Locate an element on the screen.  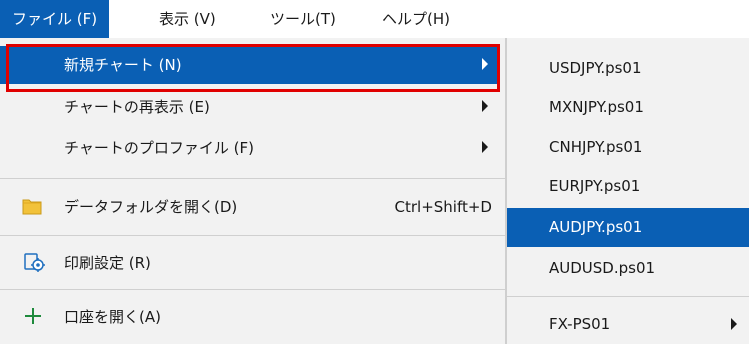
submenu-item-mxnjpy: MXNJPY.ps01 is located at coordinates (628, 107).